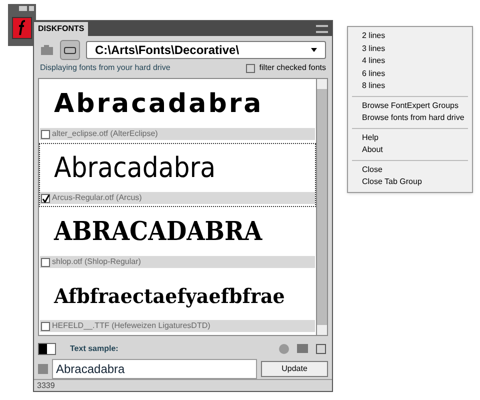 The image size is (480, 400). I want to click on color-swatch, so click(47, 349).